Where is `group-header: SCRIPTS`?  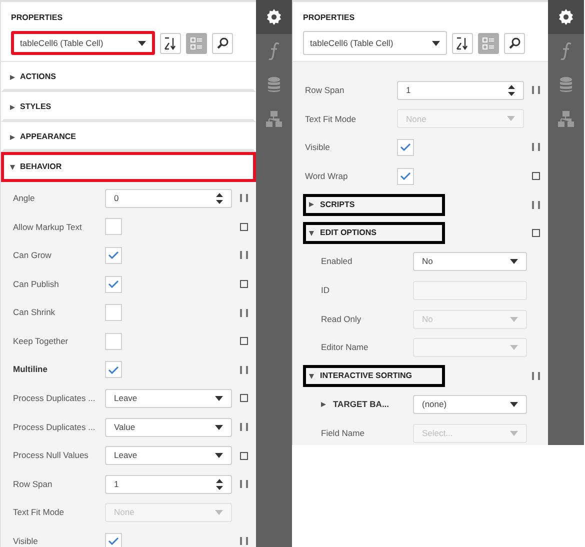 group-header: SCRIPTS is located at coordinates (374, 205).